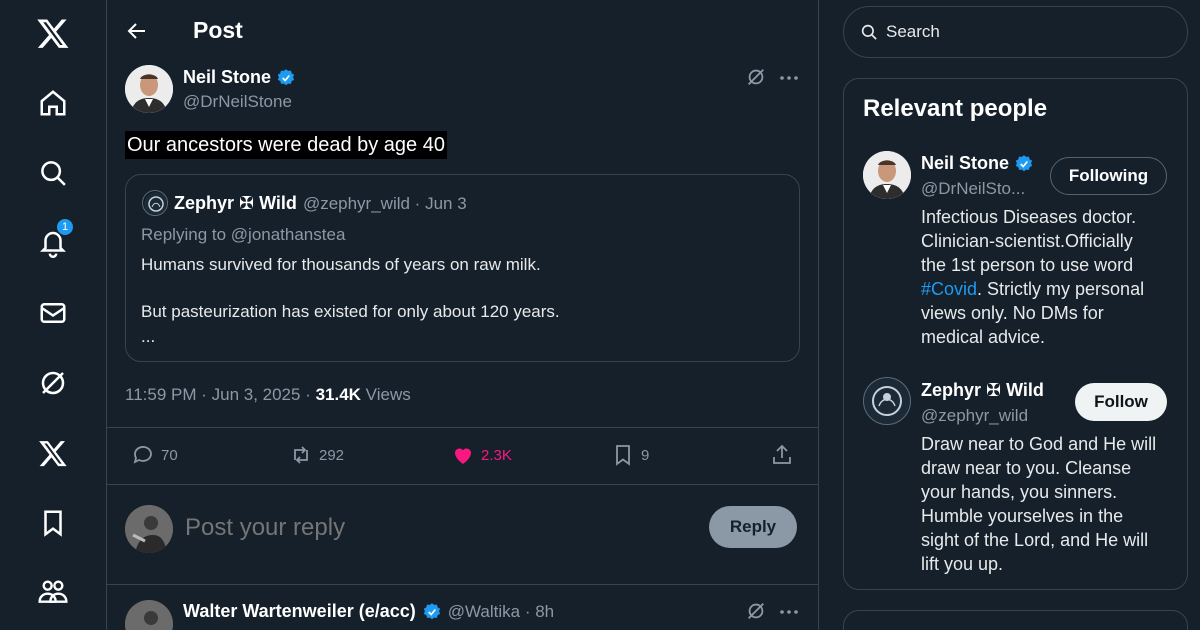 This screenshot has width=1200, height=630. What do you see at coordinates (1019, 492) in the screenshot?
I see `bio-line: your hands, you sinners.` at bounding box center [1019, 492].